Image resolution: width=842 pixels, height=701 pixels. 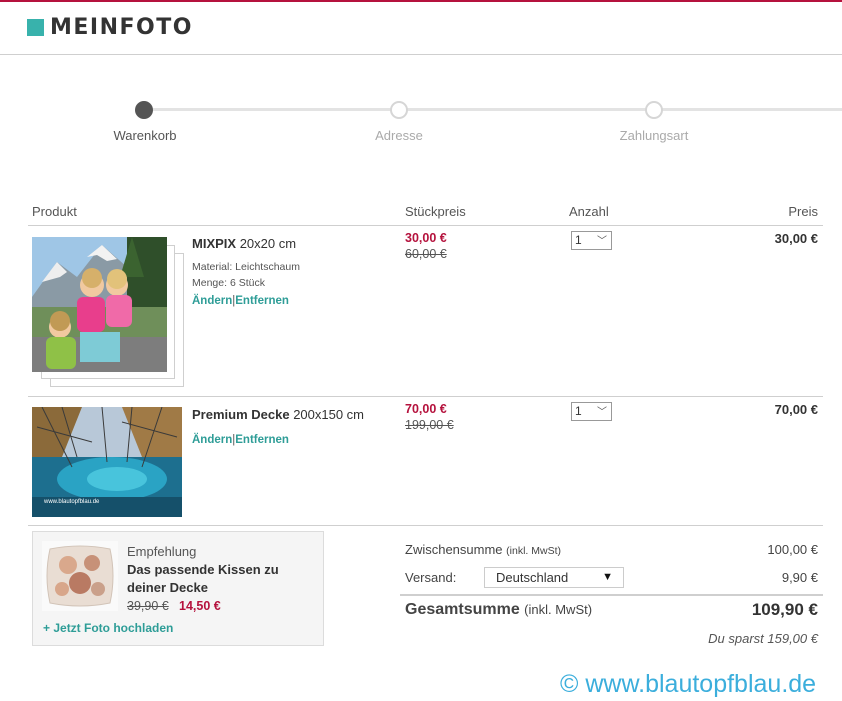 What do you see at coordinates (796, 409) in the screenshot?
I see `line-total: 70,00 €` at bounding box center [796, 409].